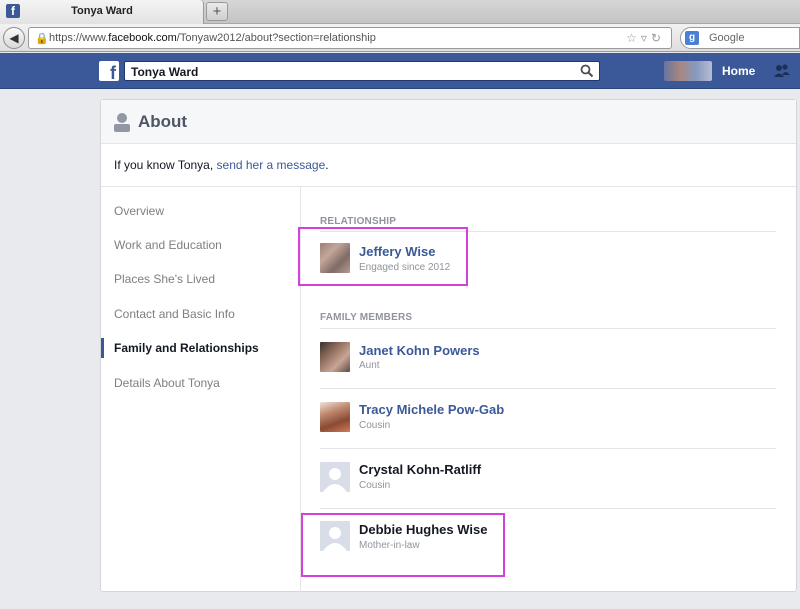 The height and width of the screenshot is (609, 800). What do you see at coordinates (42, 39) in the screenshot?
I see `lock-icon: 🔒` at bounding box center [42, 39].